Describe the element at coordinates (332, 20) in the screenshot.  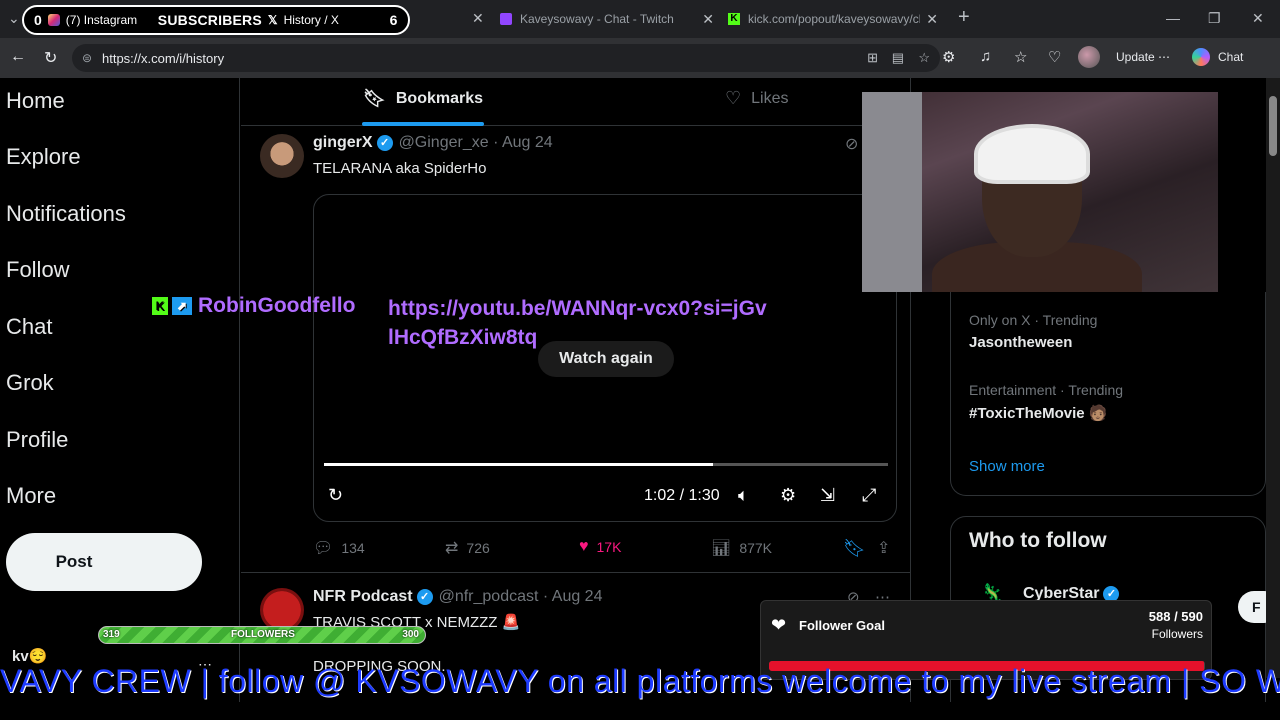
I see `tab-history: History / X` at that location.